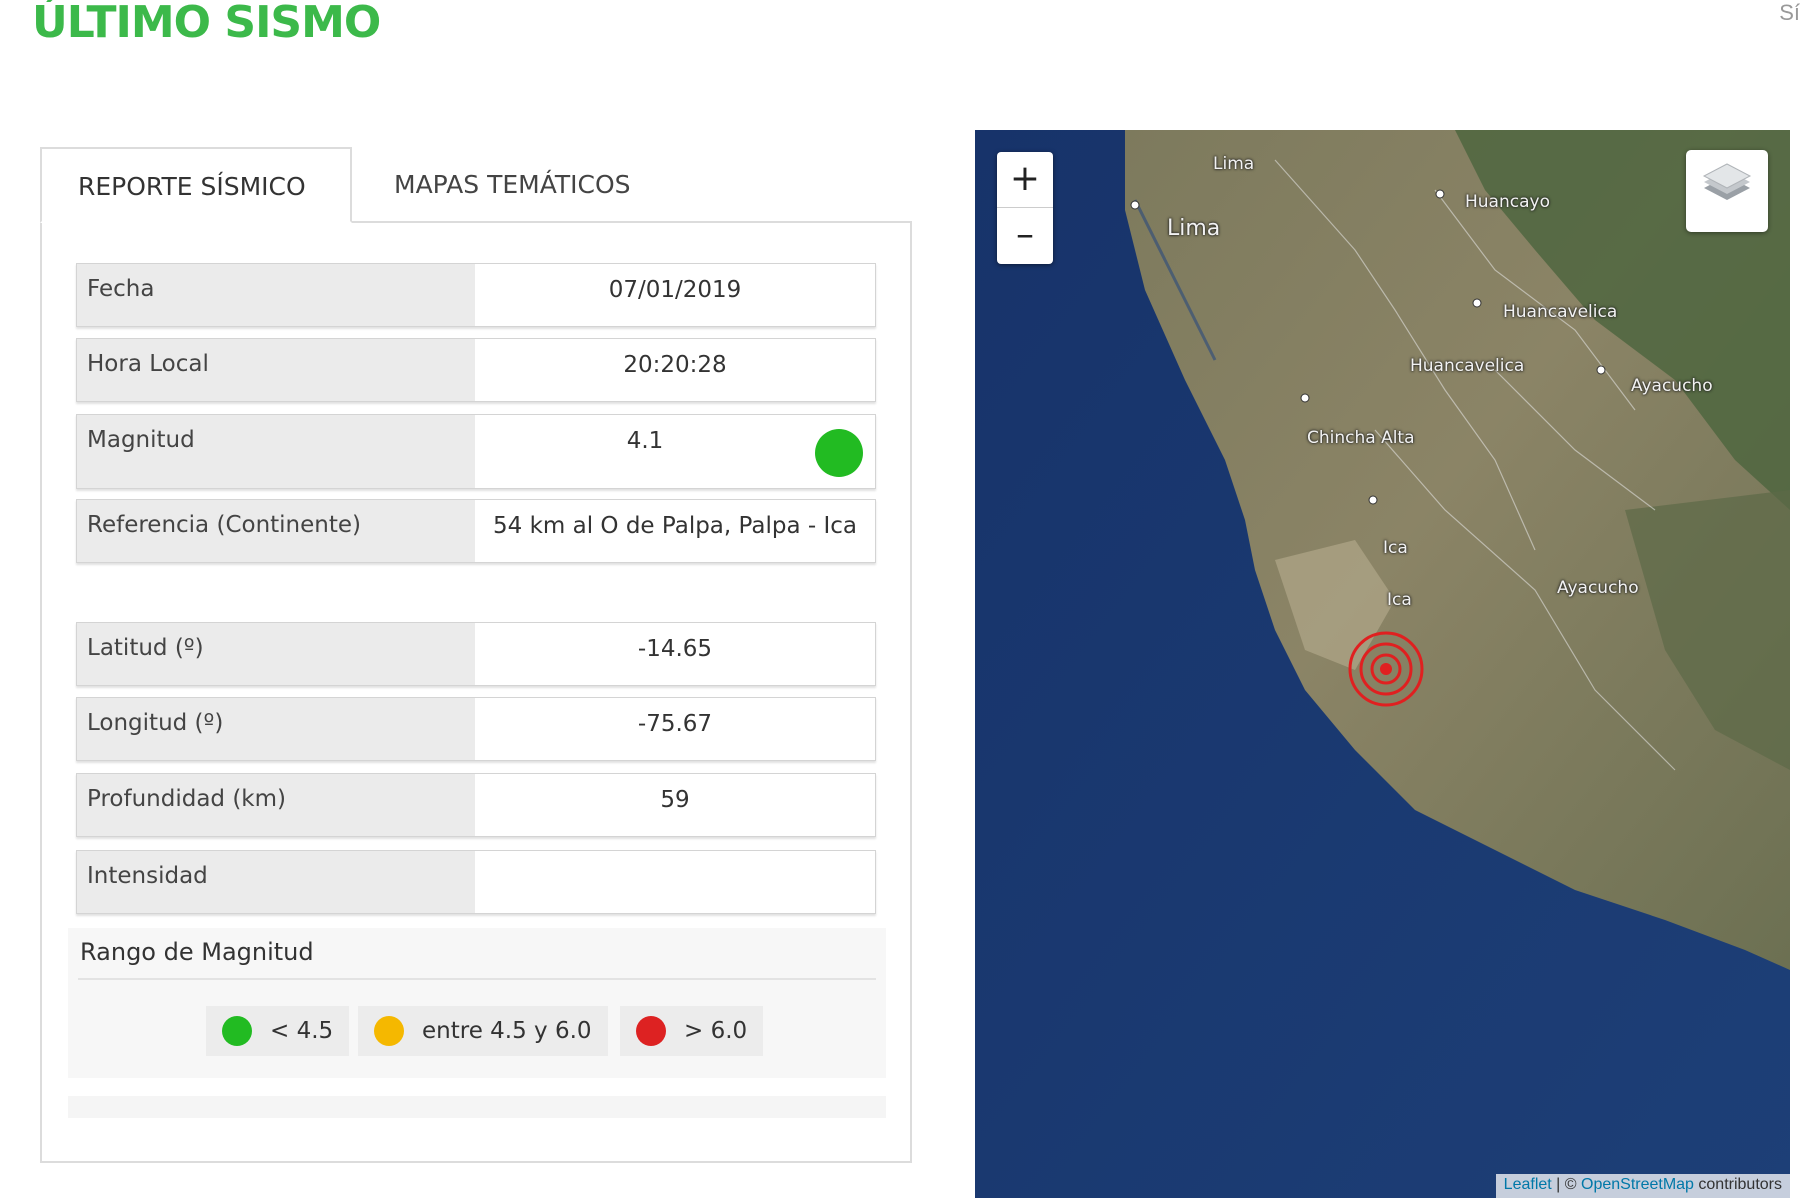 This screenshot has height=1198, width=1800. Describe the element at coordinates (477, 979) in the screenshot. I see `range-divider` at that location.